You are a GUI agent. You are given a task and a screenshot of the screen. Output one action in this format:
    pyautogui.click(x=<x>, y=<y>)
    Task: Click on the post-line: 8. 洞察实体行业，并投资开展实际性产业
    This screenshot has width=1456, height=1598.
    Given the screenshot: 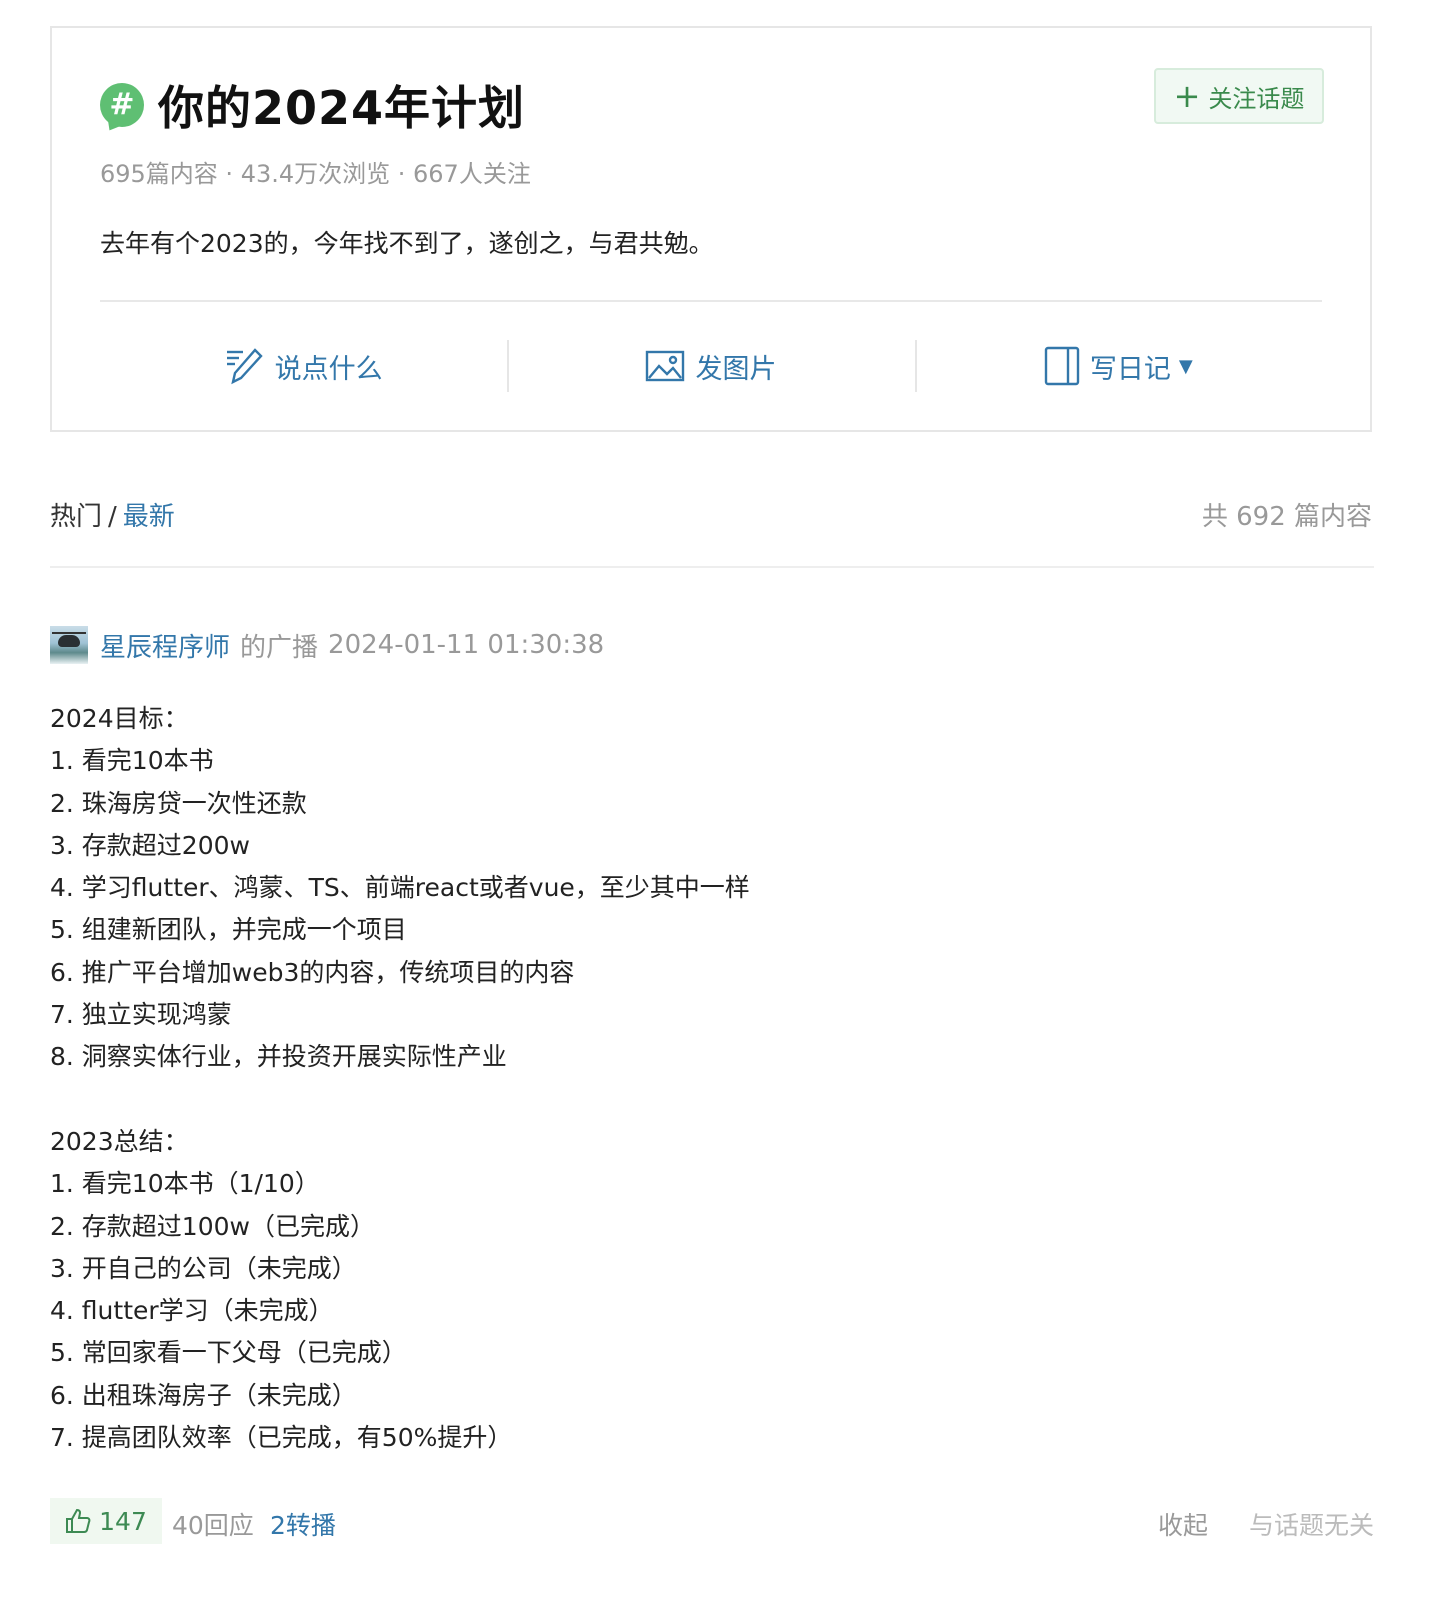 What is the action you would take?
    pyautogui.click(x=278, y=1057)
    